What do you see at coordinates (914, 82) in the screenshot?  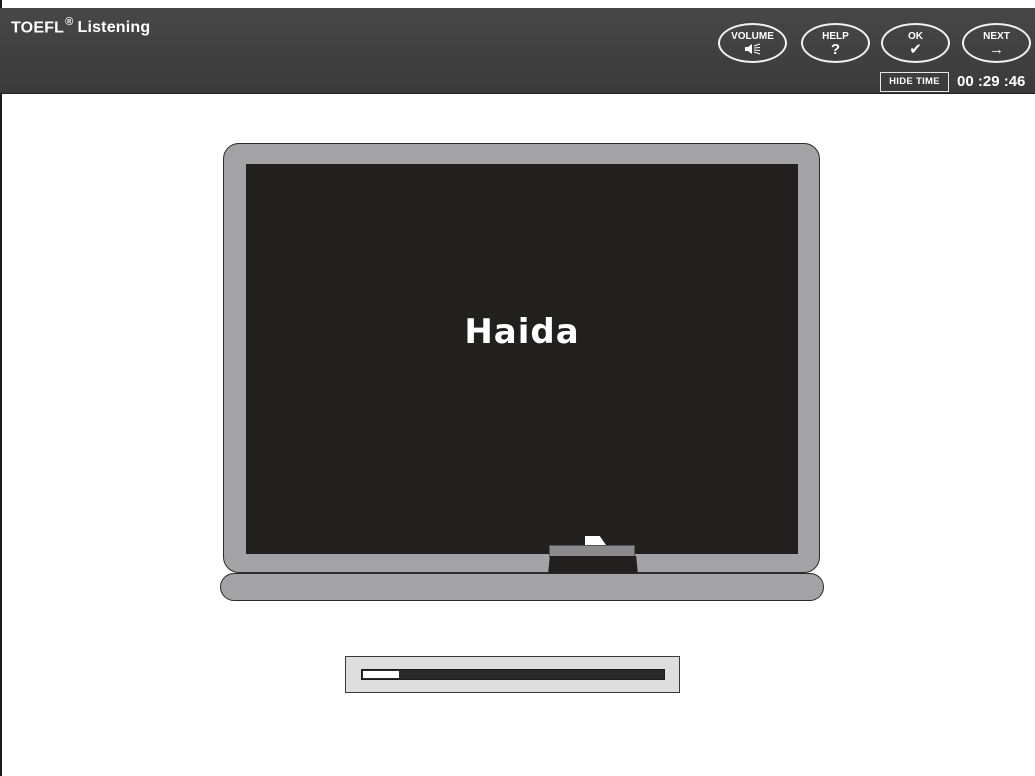 I see `hide-time-button: HIDE TIME` at bounding box center [914, 82].